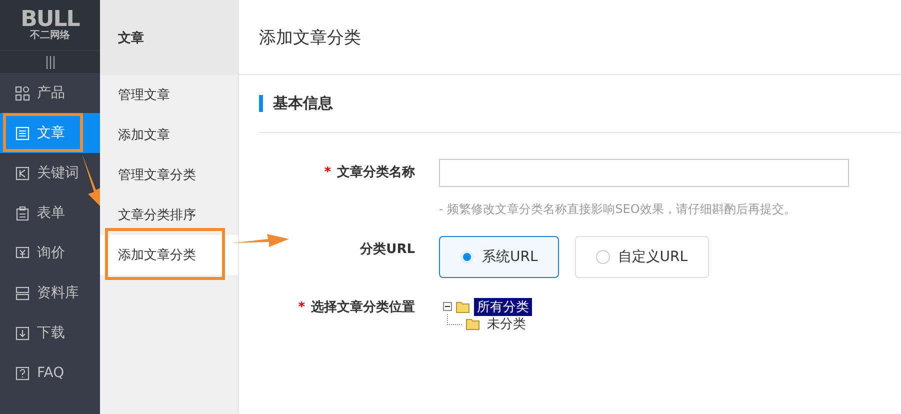 This screenshot has height=414, width=901. I want to click on nav-item: 下载, so click(50, 333).